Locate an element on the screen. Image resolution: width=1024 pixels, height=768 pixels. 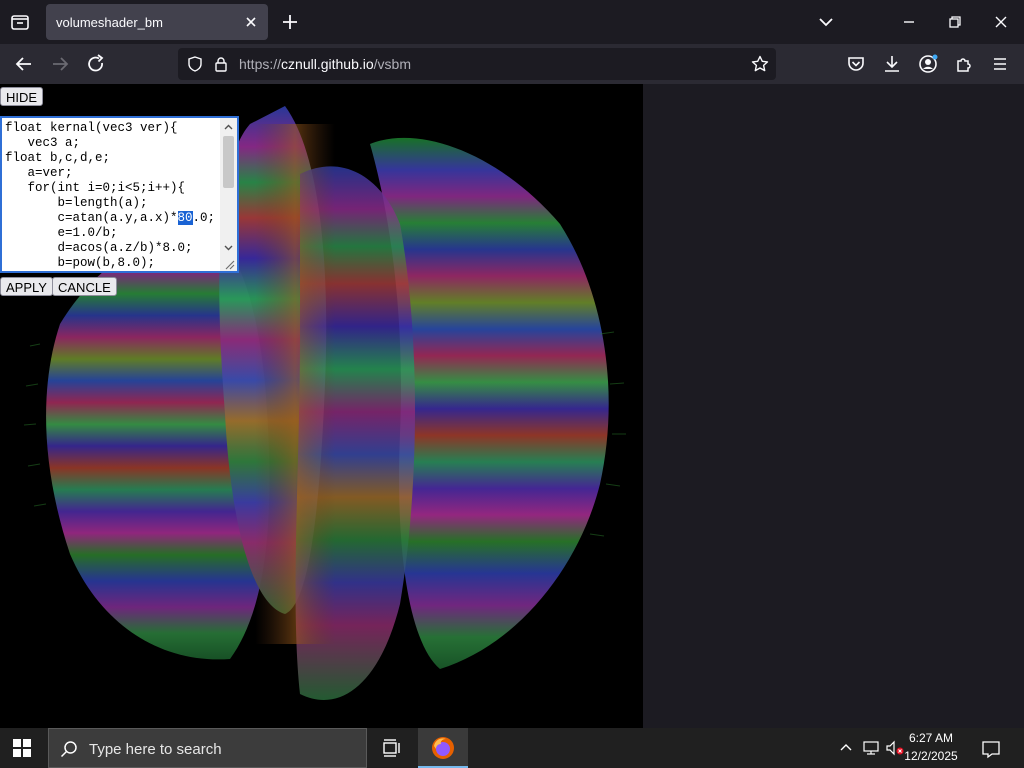
code-line: b=length(a); is located at coordinates (76, 203).